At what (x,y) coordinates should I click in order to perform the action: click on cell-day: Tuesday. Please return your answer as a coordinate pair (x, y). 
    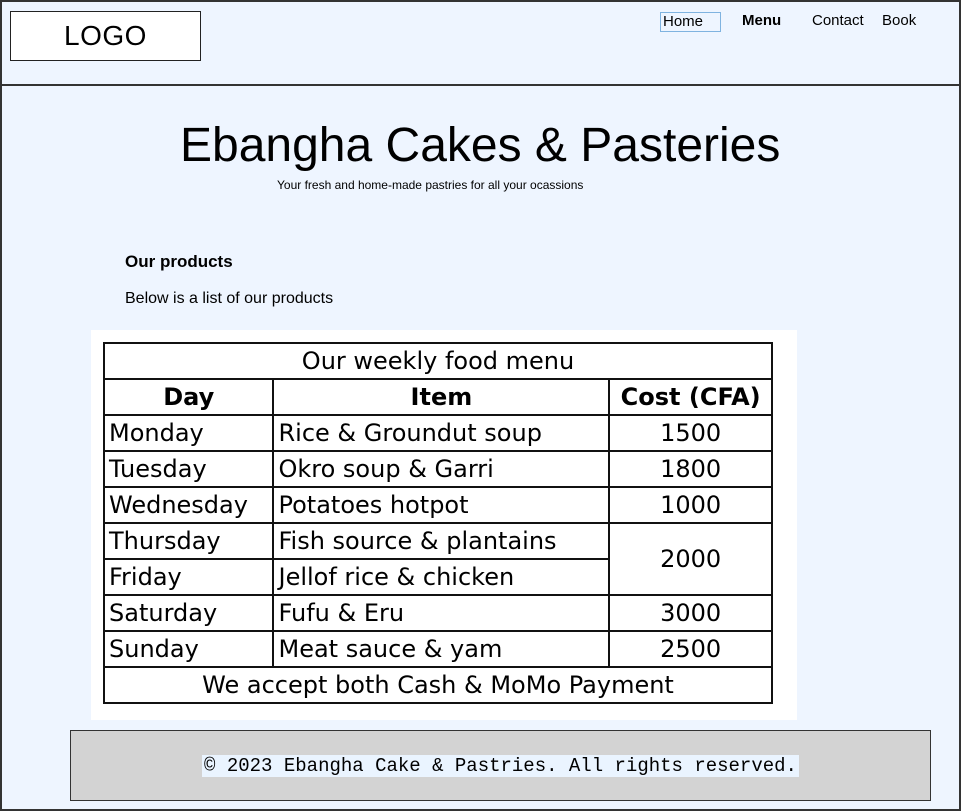
    Looking at the image, I should click on (188, 469).